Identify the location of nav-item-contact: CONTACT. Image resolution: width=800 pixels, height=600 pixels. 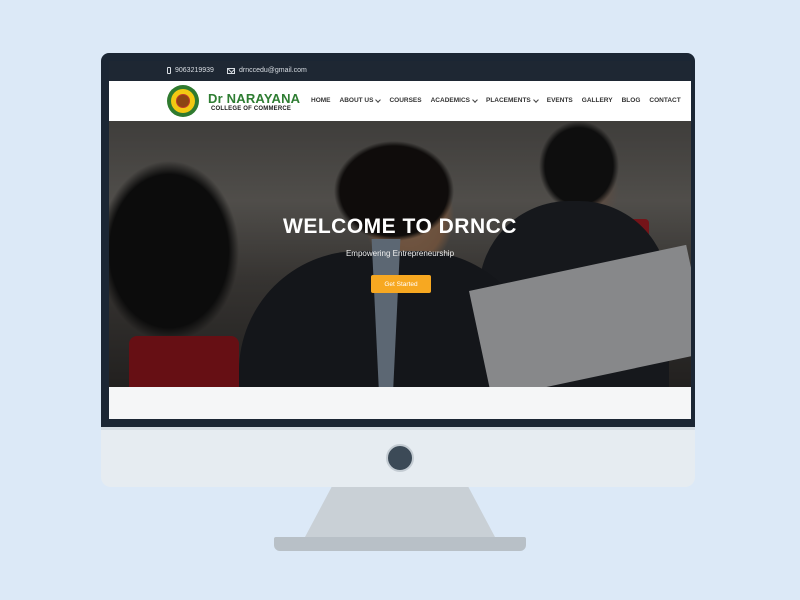
(664, 100).